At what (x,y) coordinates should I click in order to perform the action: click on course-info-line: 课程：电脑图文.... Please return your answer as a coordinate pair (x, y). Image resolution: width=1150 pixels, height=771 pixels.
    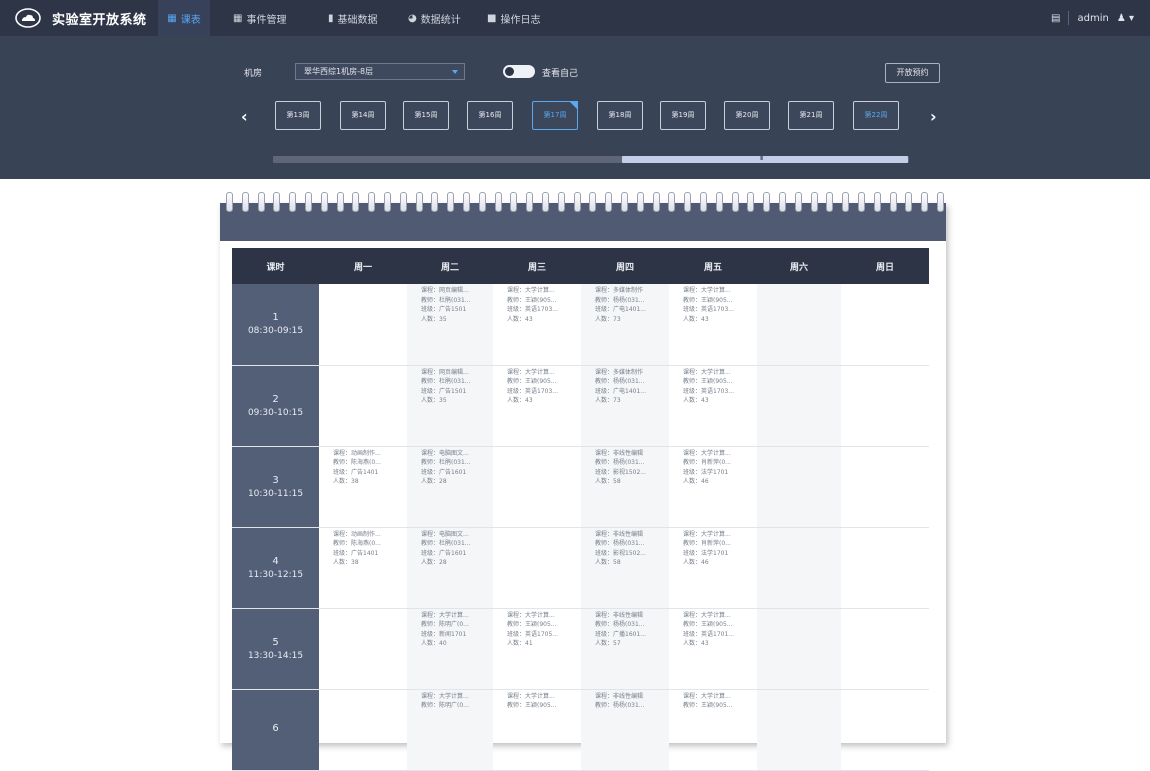
    Looking at the image, I should click on (445, 453).